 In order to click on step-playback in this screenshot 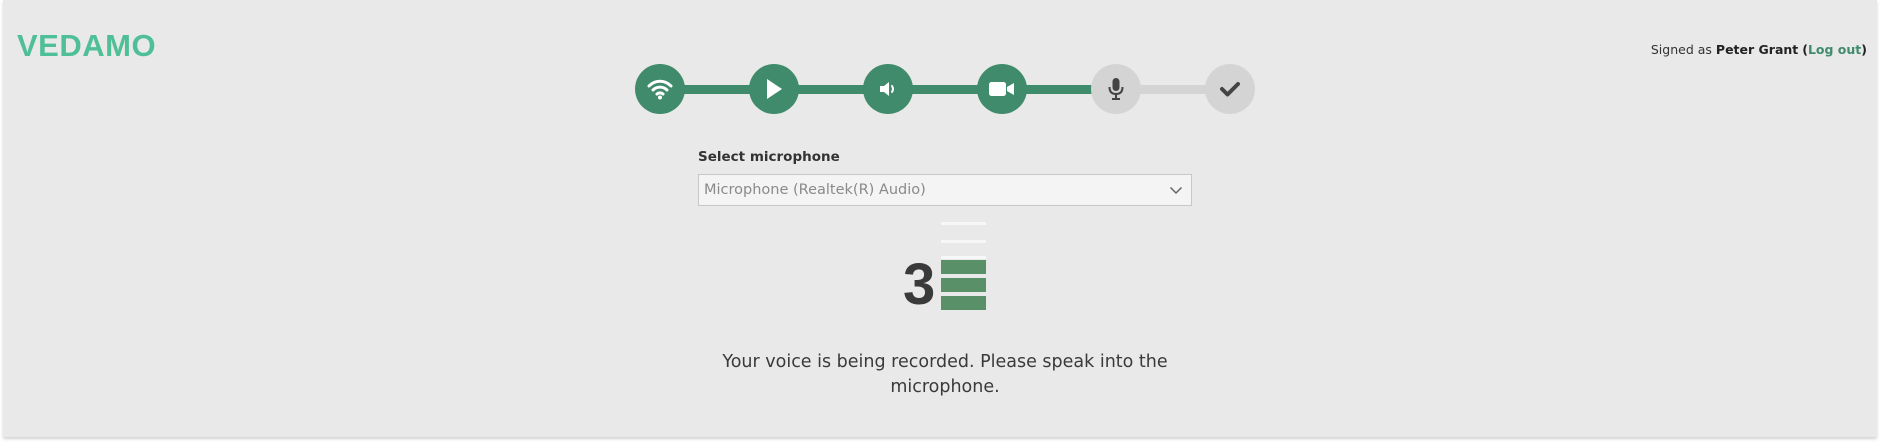, I will do `click(774, 89)`.